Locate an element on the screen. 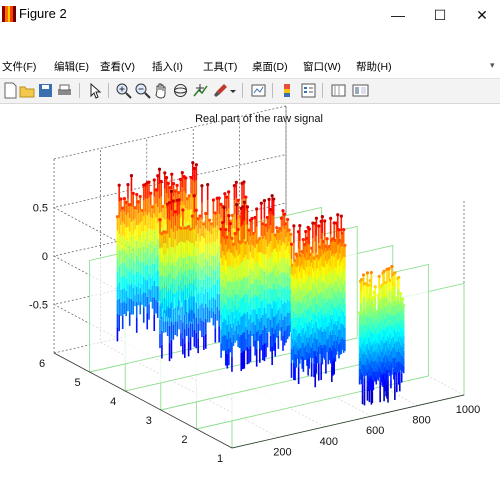 Image resolution: width=500 pixels, height=500 pixels. menu-view: 查看(V) is located at coordinates (117, 66).